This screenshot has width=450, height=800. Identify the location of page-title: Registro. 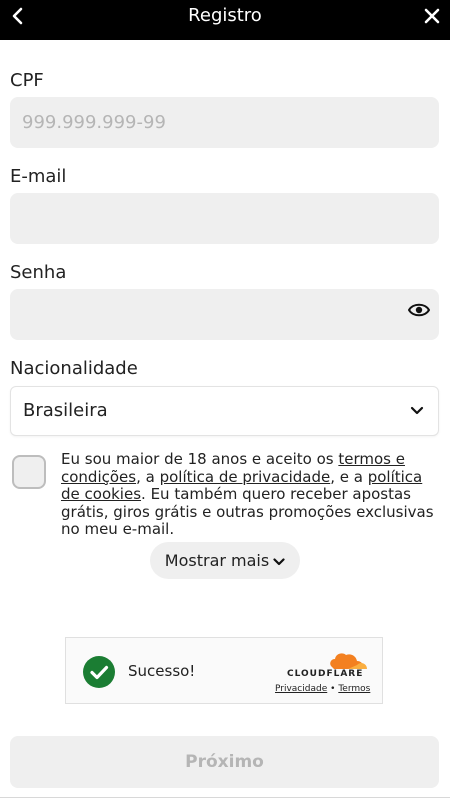
(225, 15).